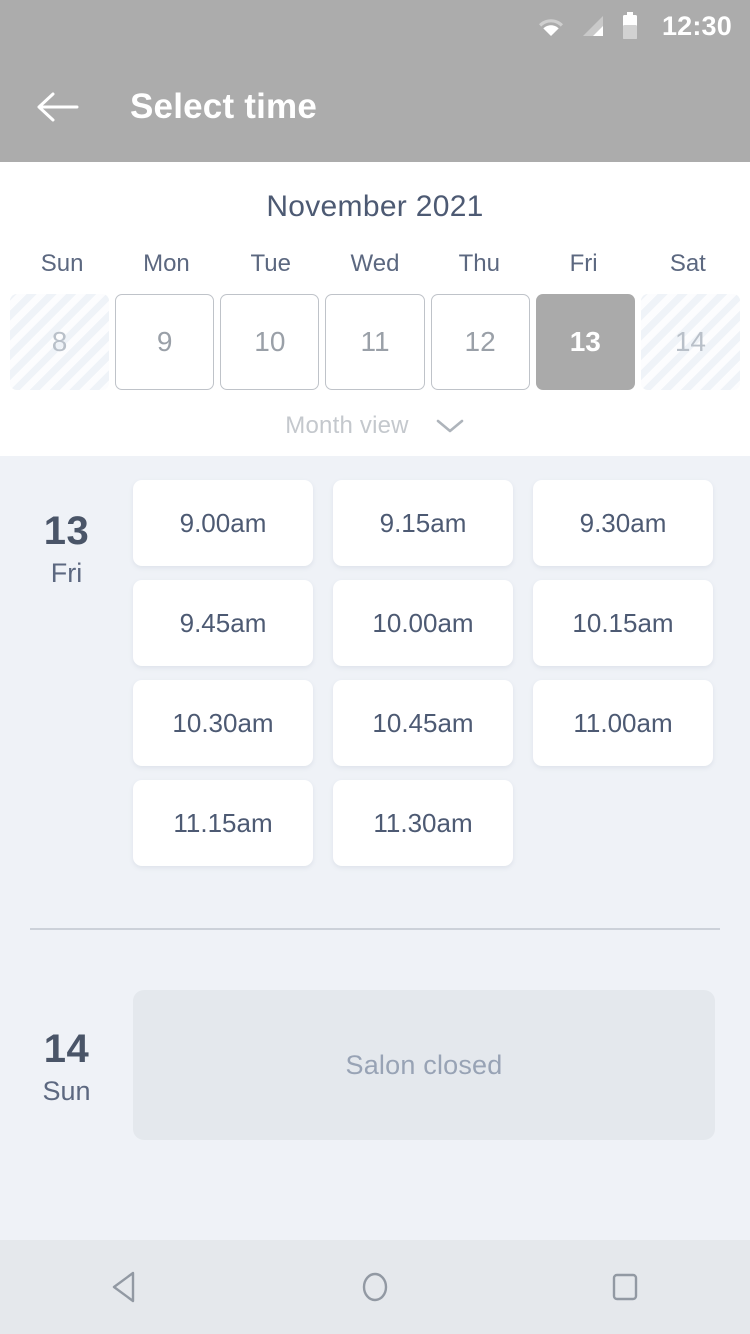 The height and width of the screenshot is (1334, 750). I want to click on salon-closed-panel: Salon closed, so click(424, 1065).